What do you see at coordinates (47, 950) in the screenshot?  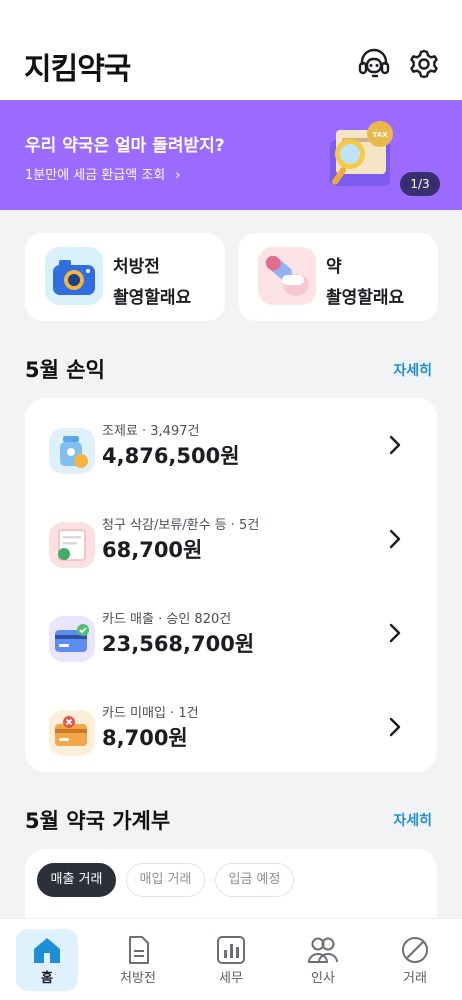 I see `home-icon` at bounding box center [47, 950].